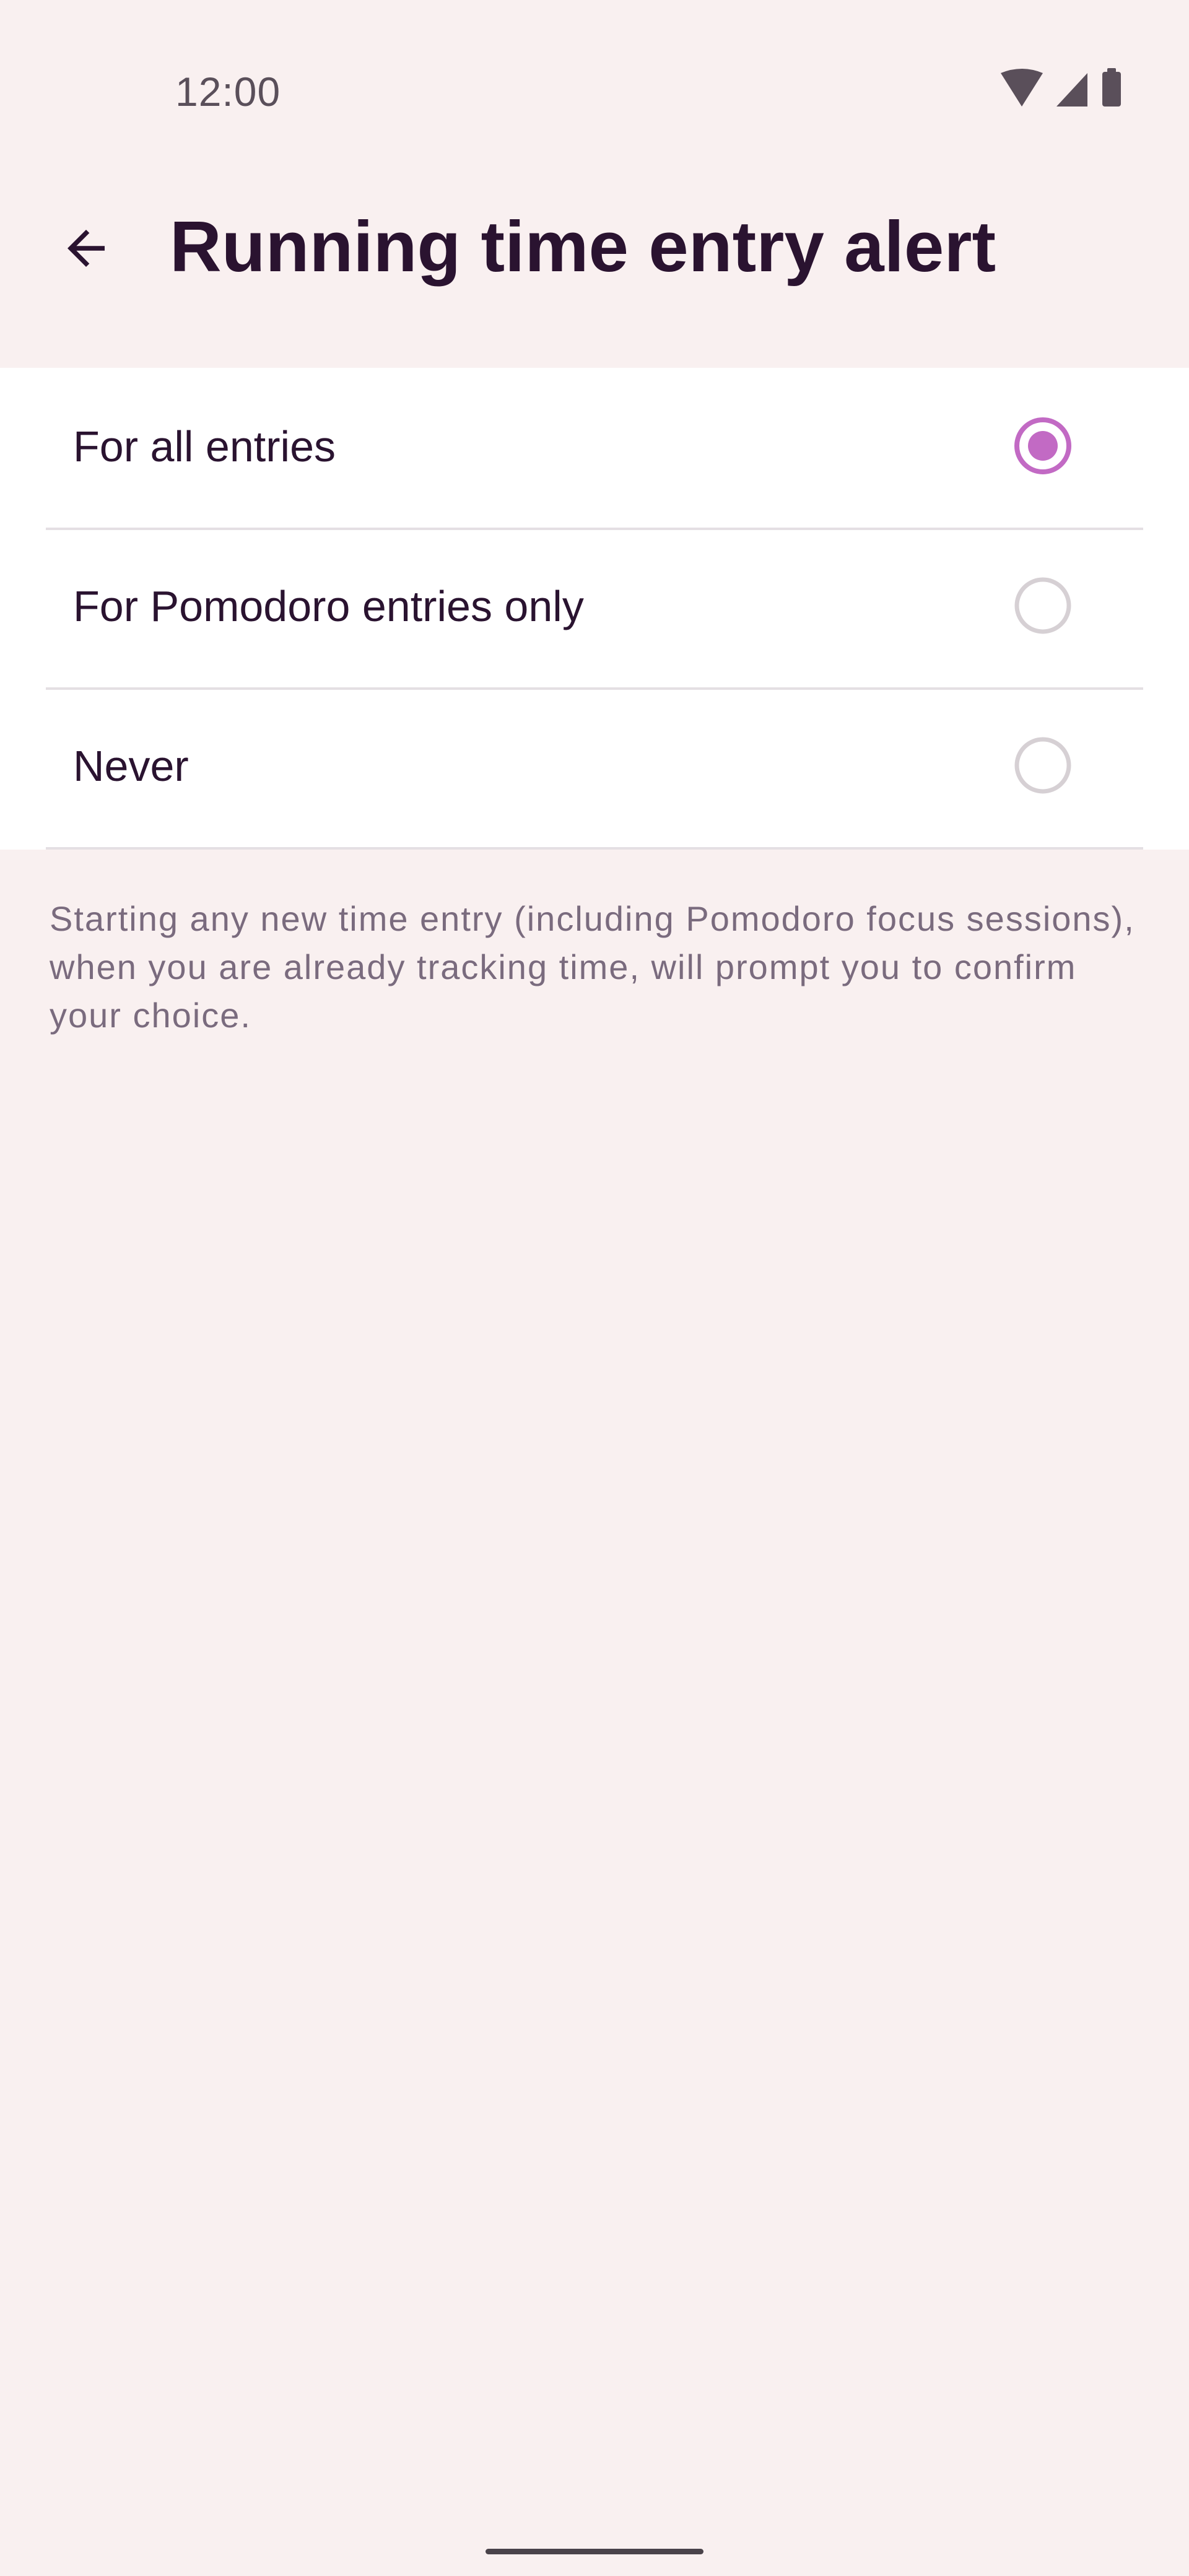 The width and height of the screenshot is (1189, 2576). I want to click on back-button, so click(86, 248).